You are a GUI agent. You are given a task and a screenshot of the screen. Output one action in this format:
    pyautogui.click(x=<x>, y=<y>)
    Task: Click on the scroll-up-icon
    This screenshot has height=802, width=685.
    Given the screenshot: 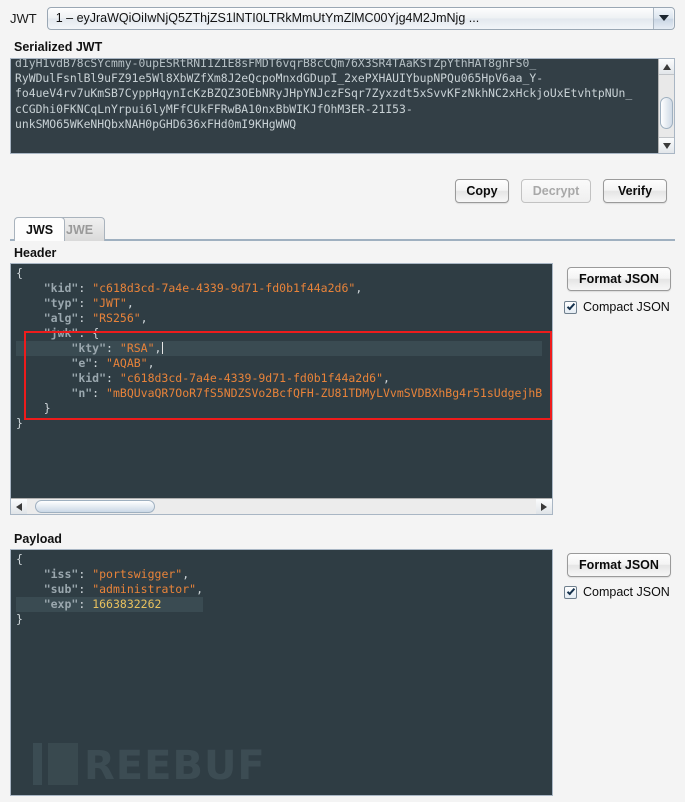 What is the action you would take?
    pyautogui.click(x=666, y=67)
    